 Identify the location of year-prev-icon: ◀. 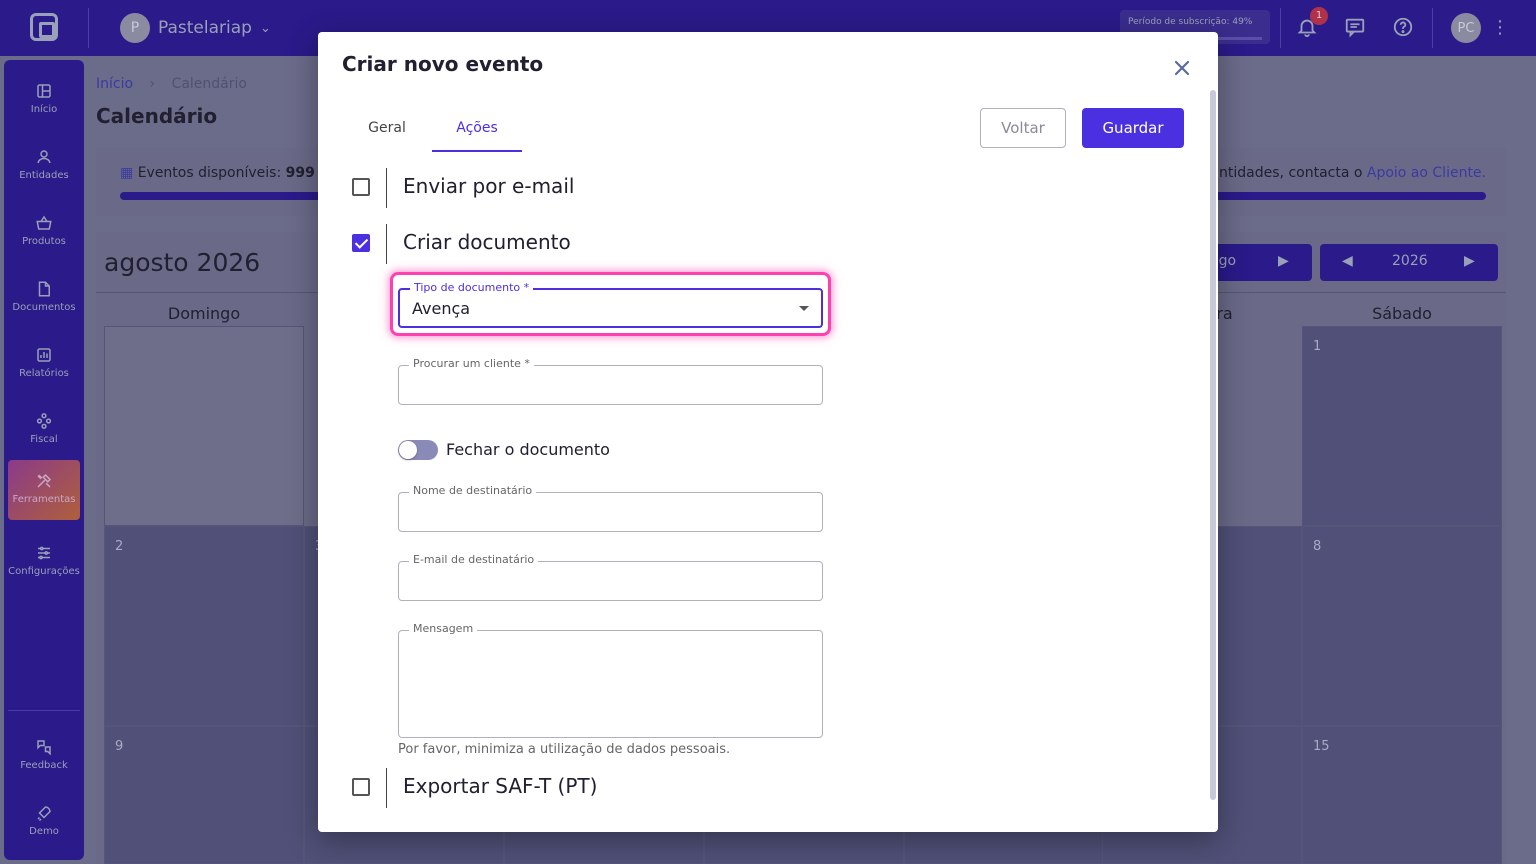
(1347, 261).